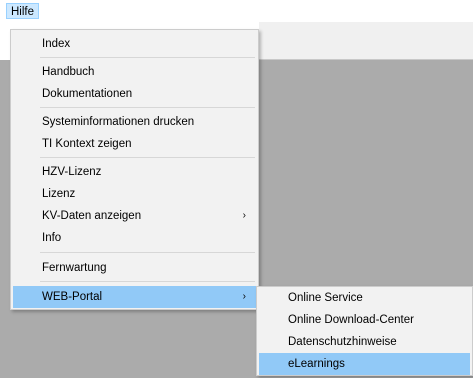 The width and height of the screenshot is (473, 378). What do you see at coordinates (351, 320) in the screenshot?
I see `menu-item-label: Online Download-Center` at bounding box center [351, 320].